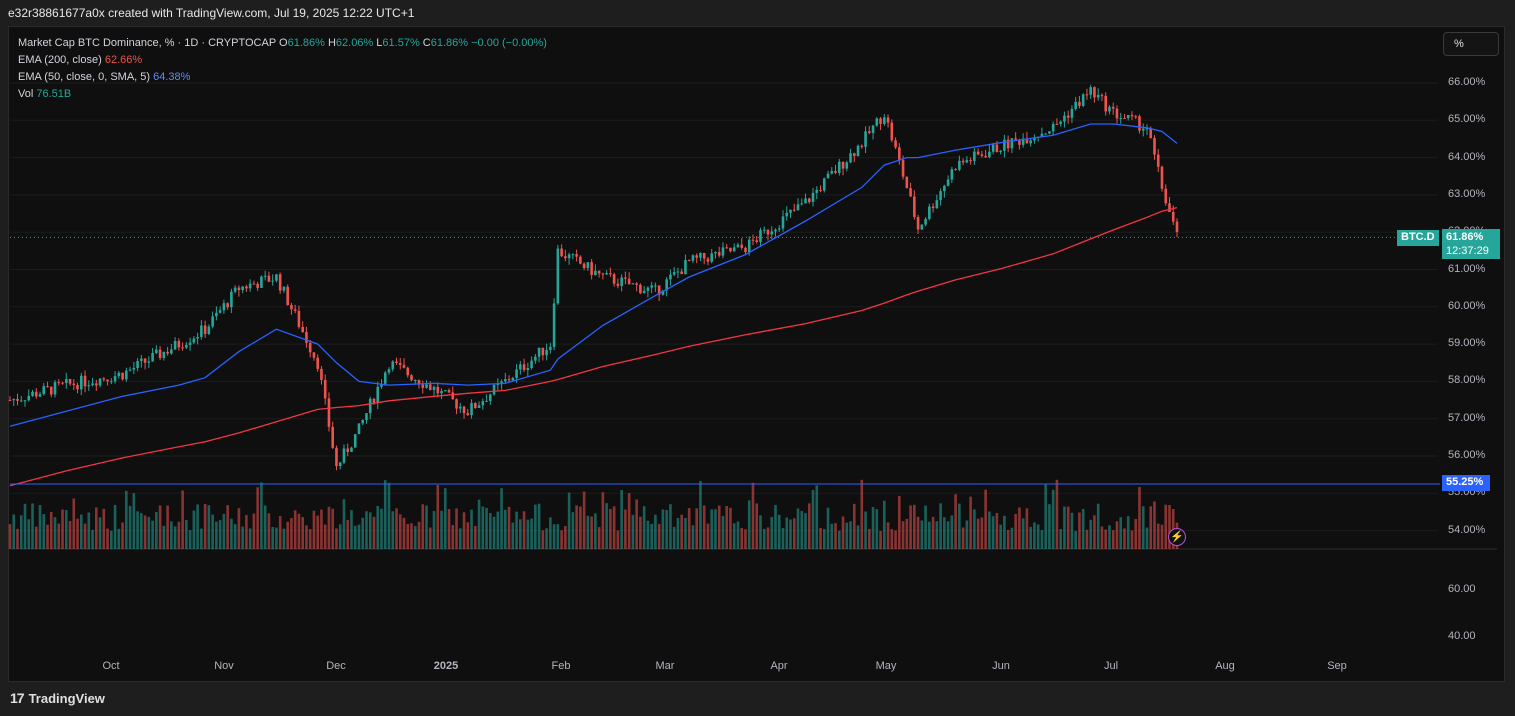 The image size is (1515, 716). I want to click on tradingview-footer: 17 TradingView, so click(57, 698).